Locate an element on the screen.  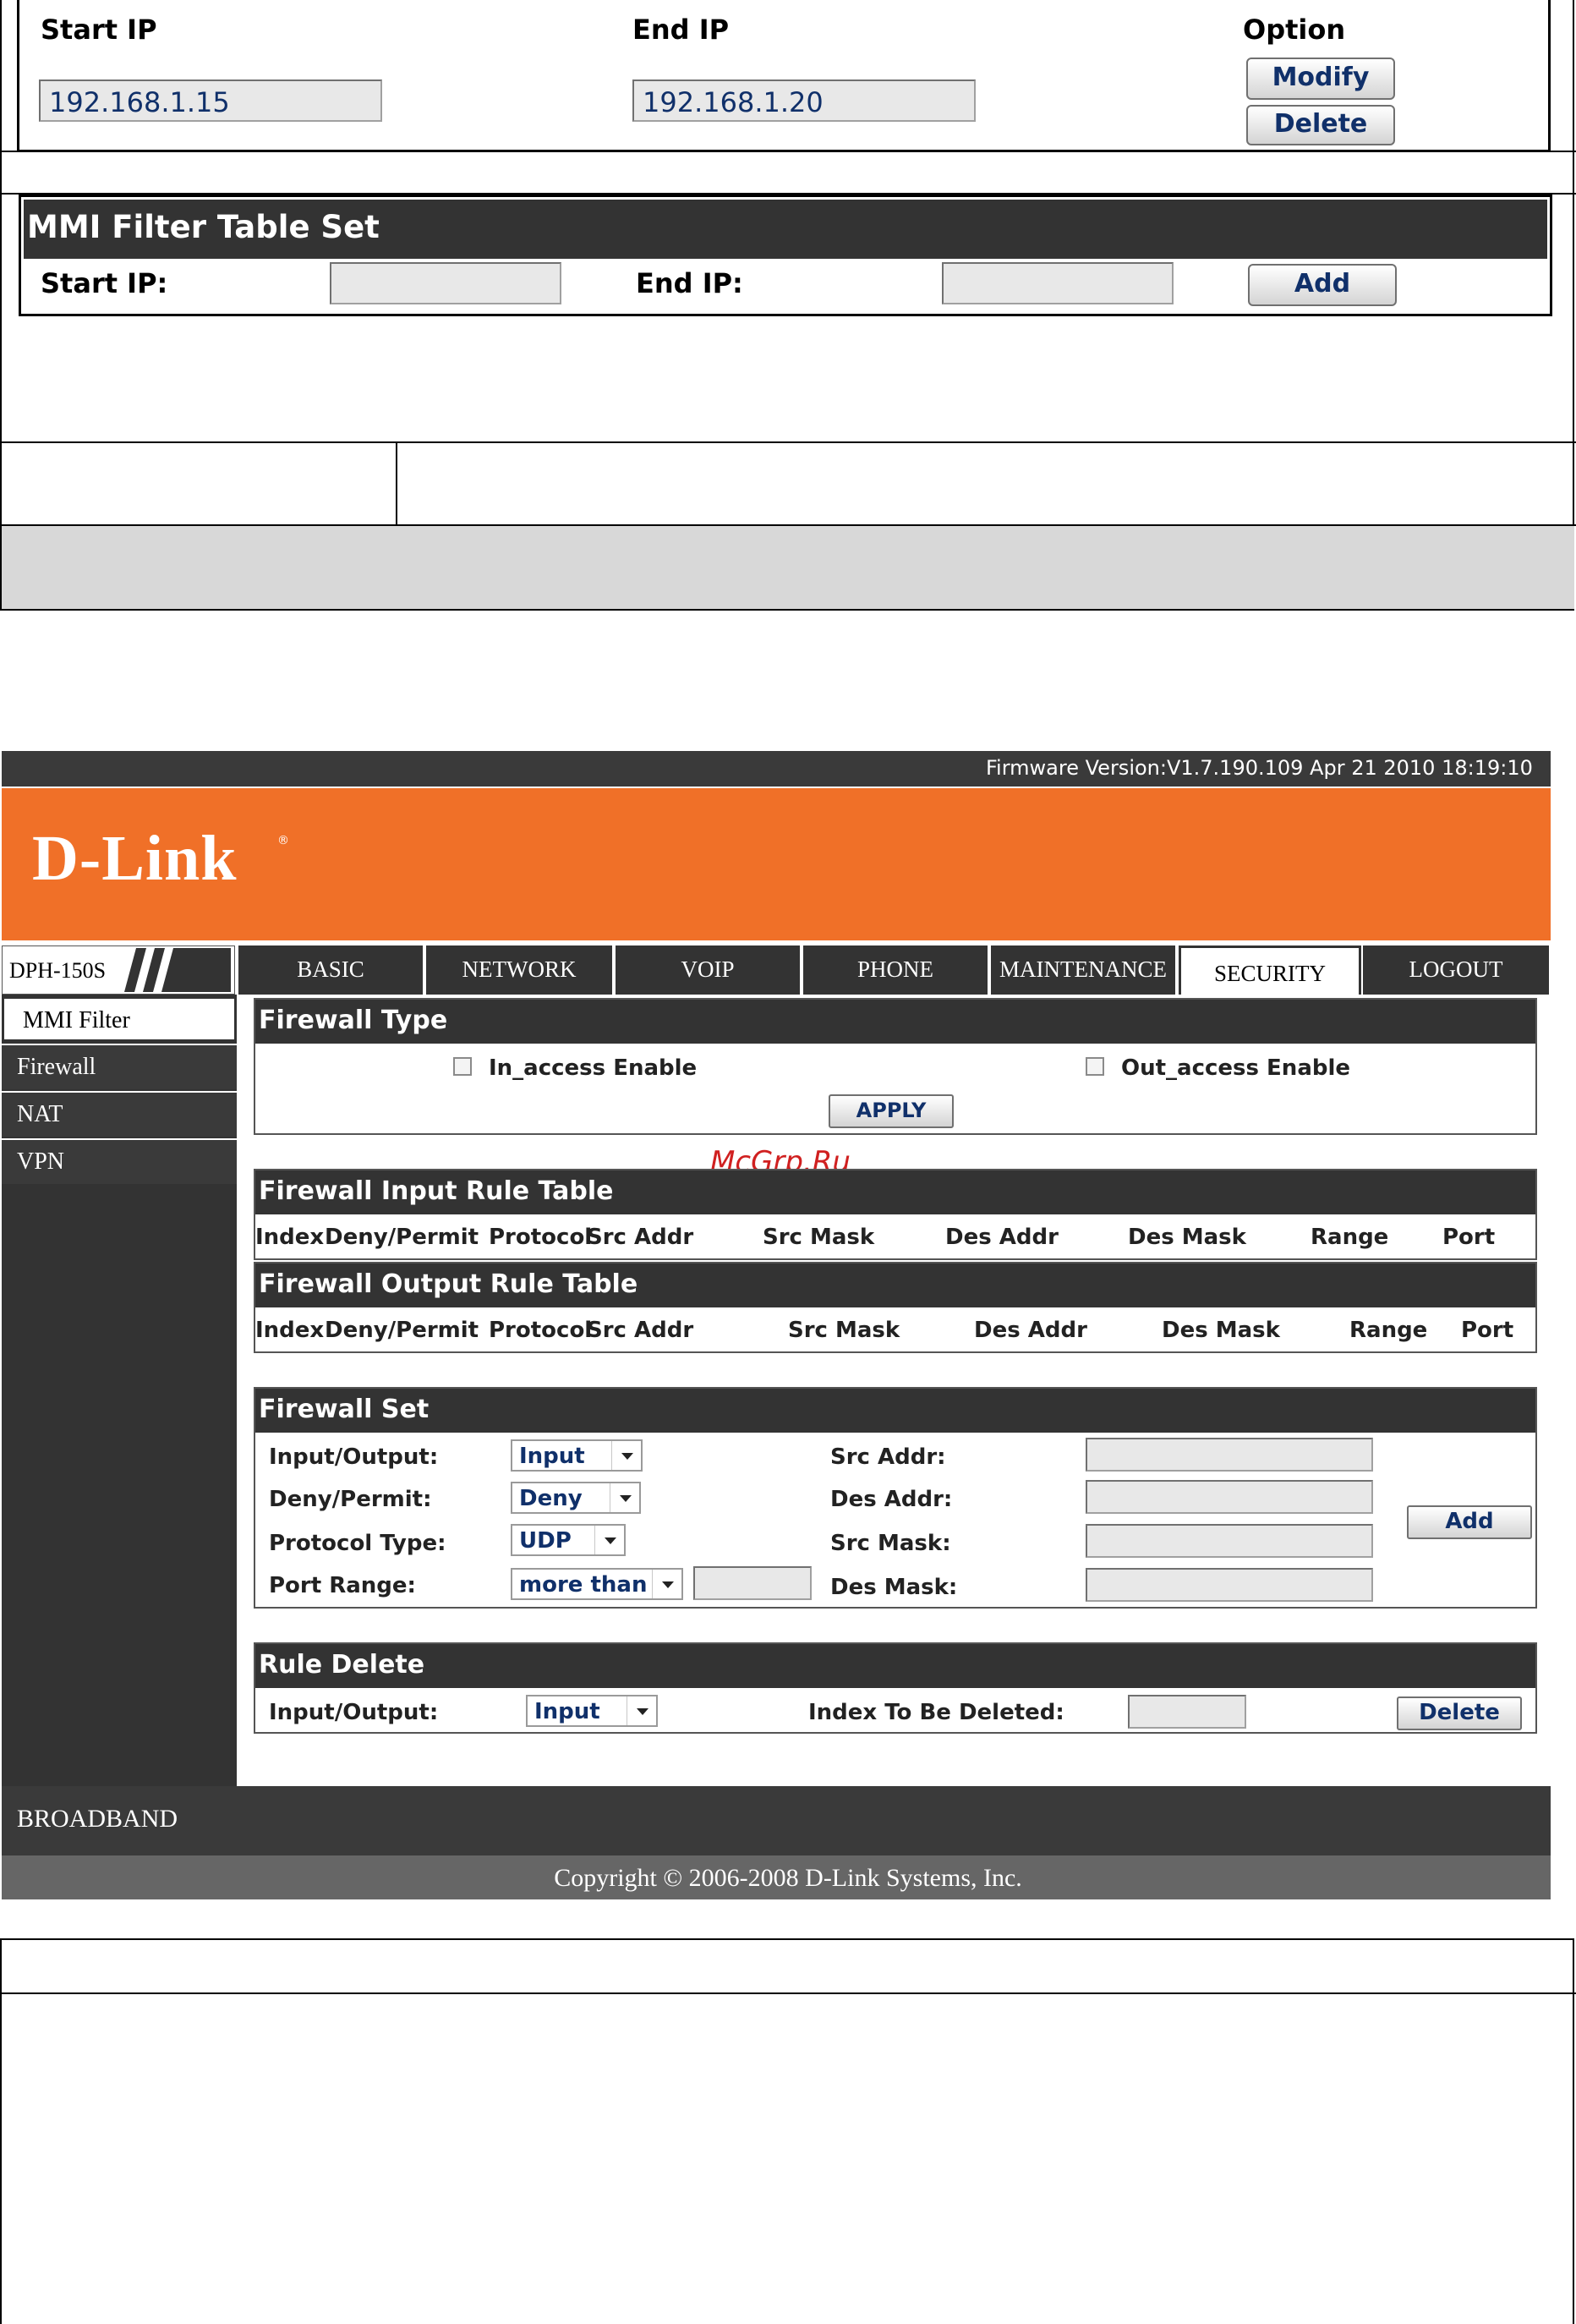
end-ip-value: 192.168.1.20 is located at coordinates (804, 100).